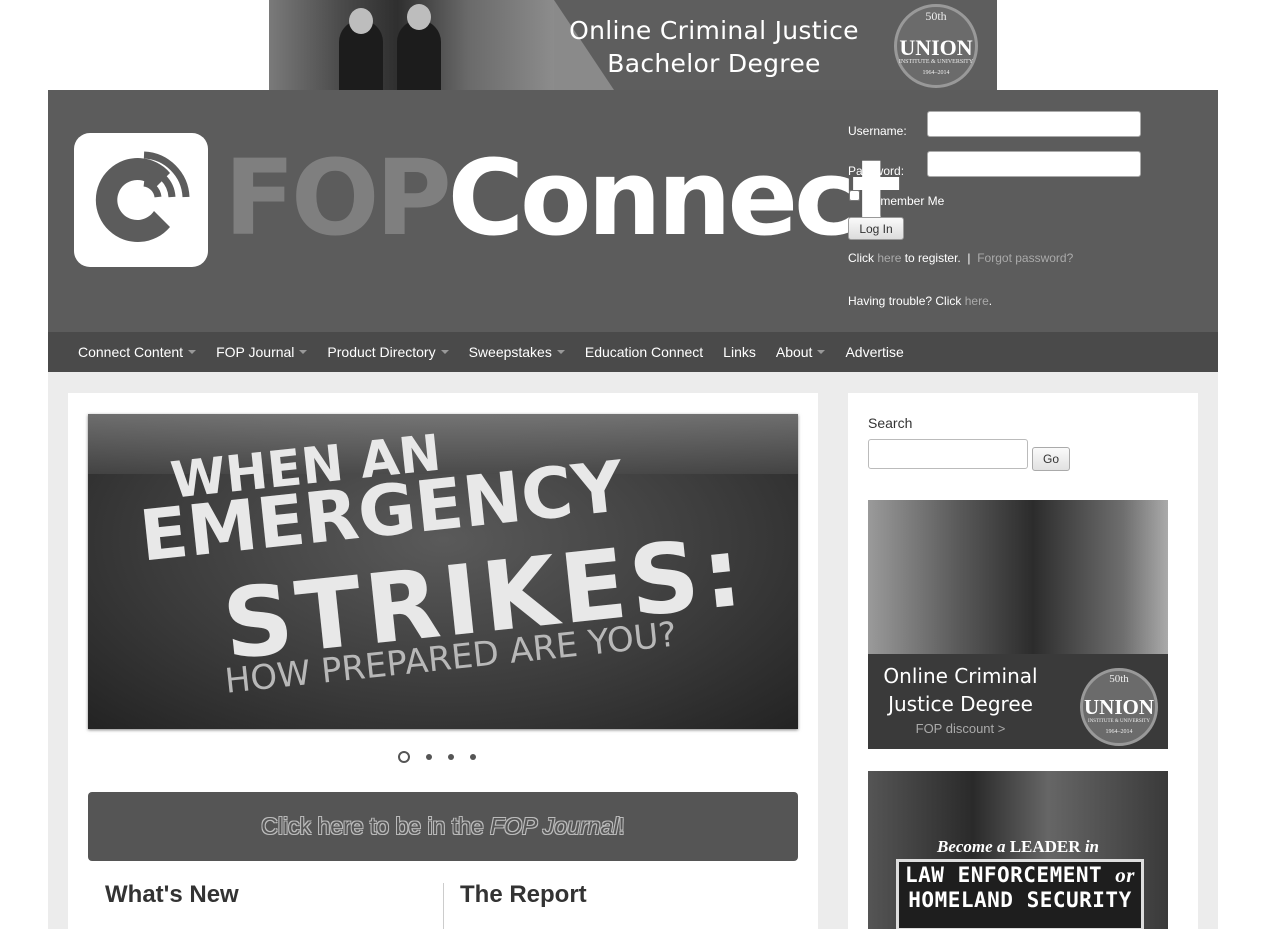  I want to click on ad-title-line1: LAW ENFORCEMENT, so click(1010, 875).